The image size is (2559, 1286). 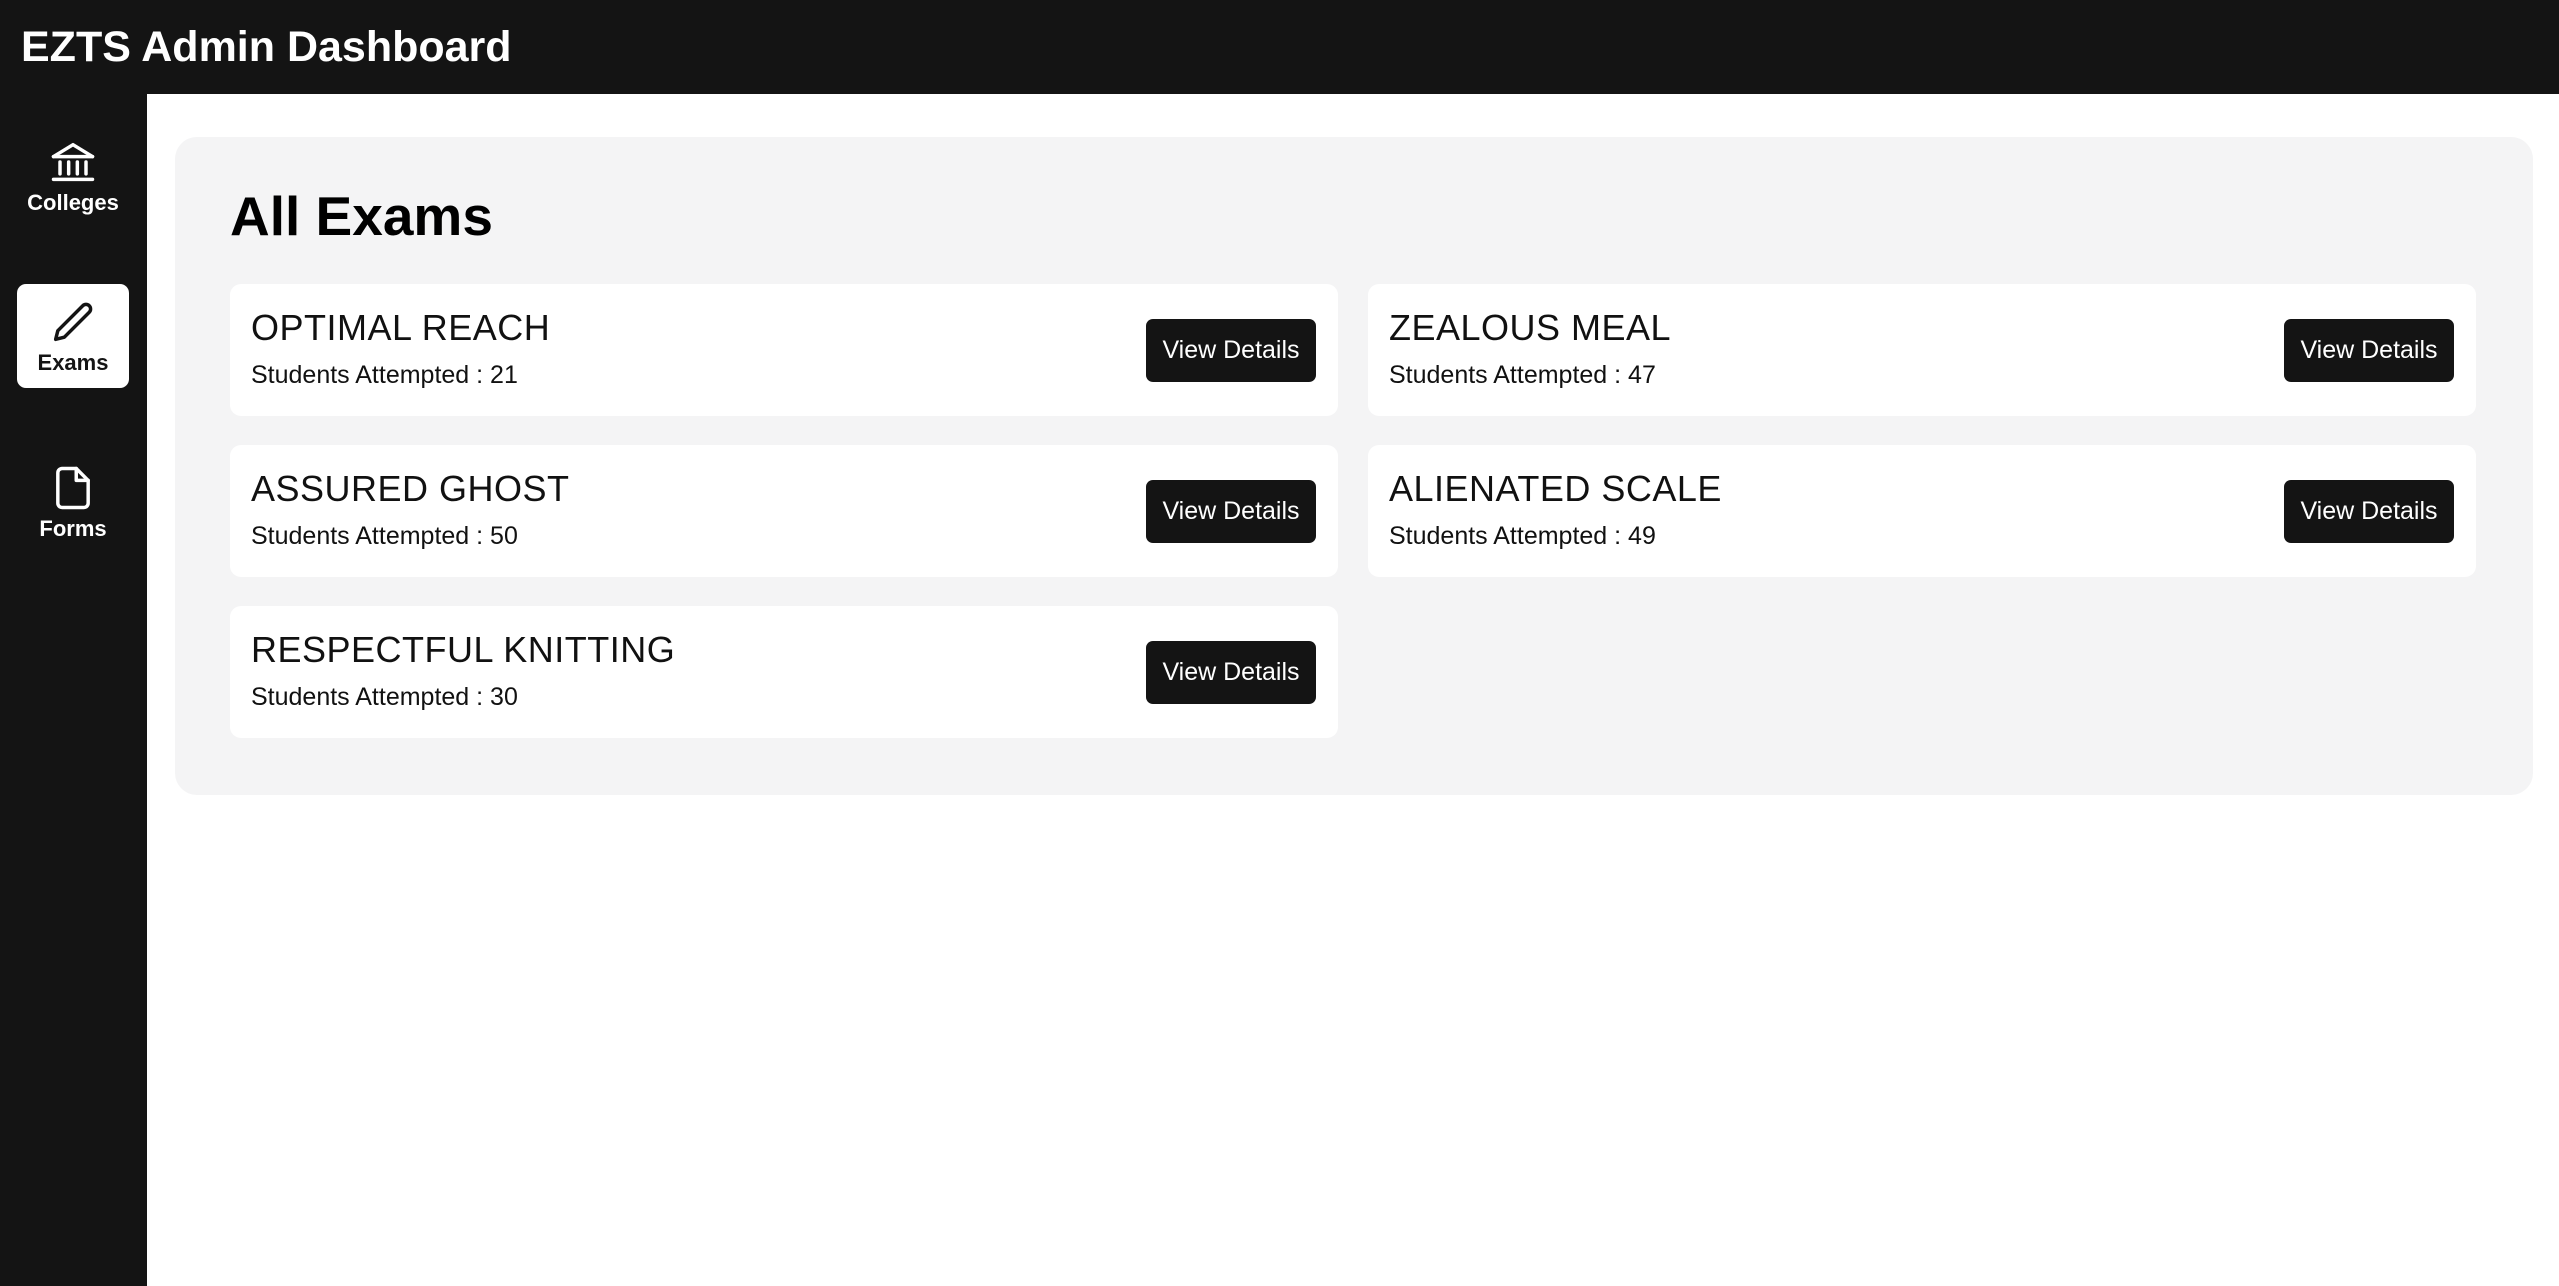 I want to click on attempts-count: 21, so click(x=504, y=375).